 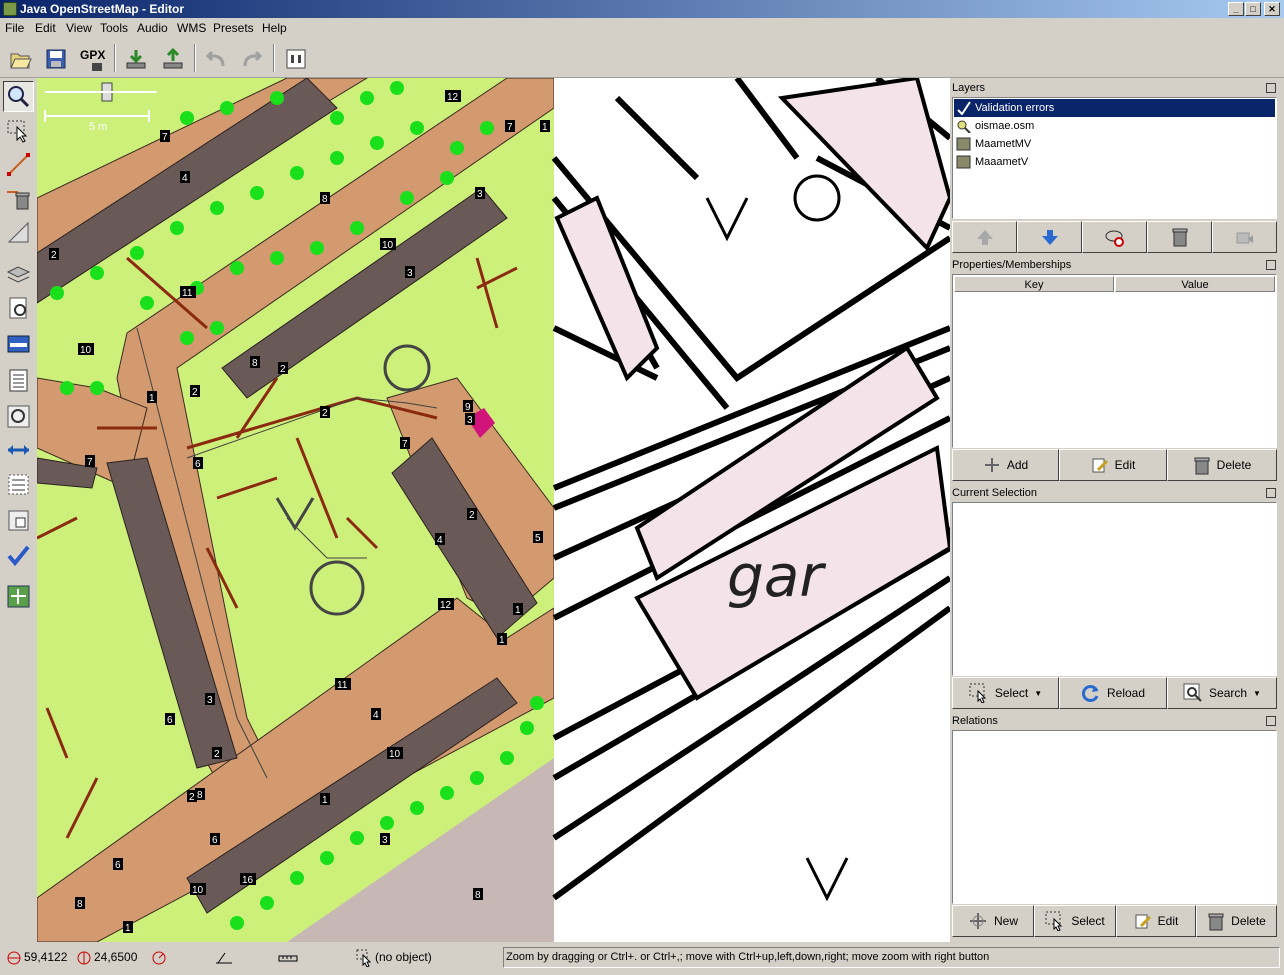 What do you see at coordinates (19, 58) in the screenshot?
I see `open-button` at bounding box center [19, 58].